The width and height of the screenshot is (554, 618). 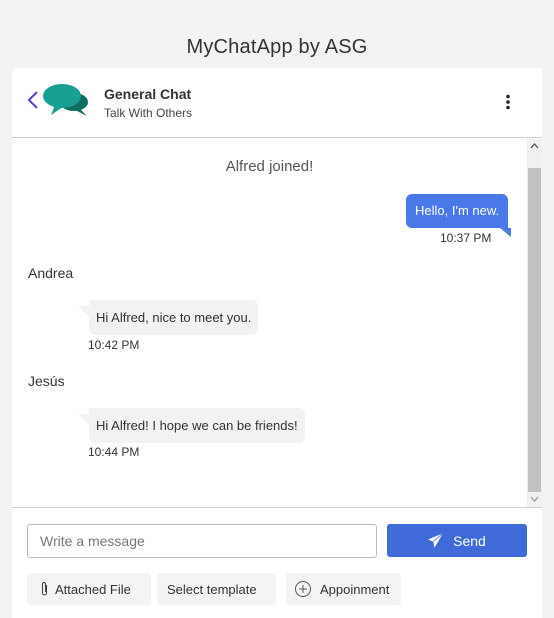 I want to click on incoming-message-time: 10:44 PM, so click(x=114, y=452).